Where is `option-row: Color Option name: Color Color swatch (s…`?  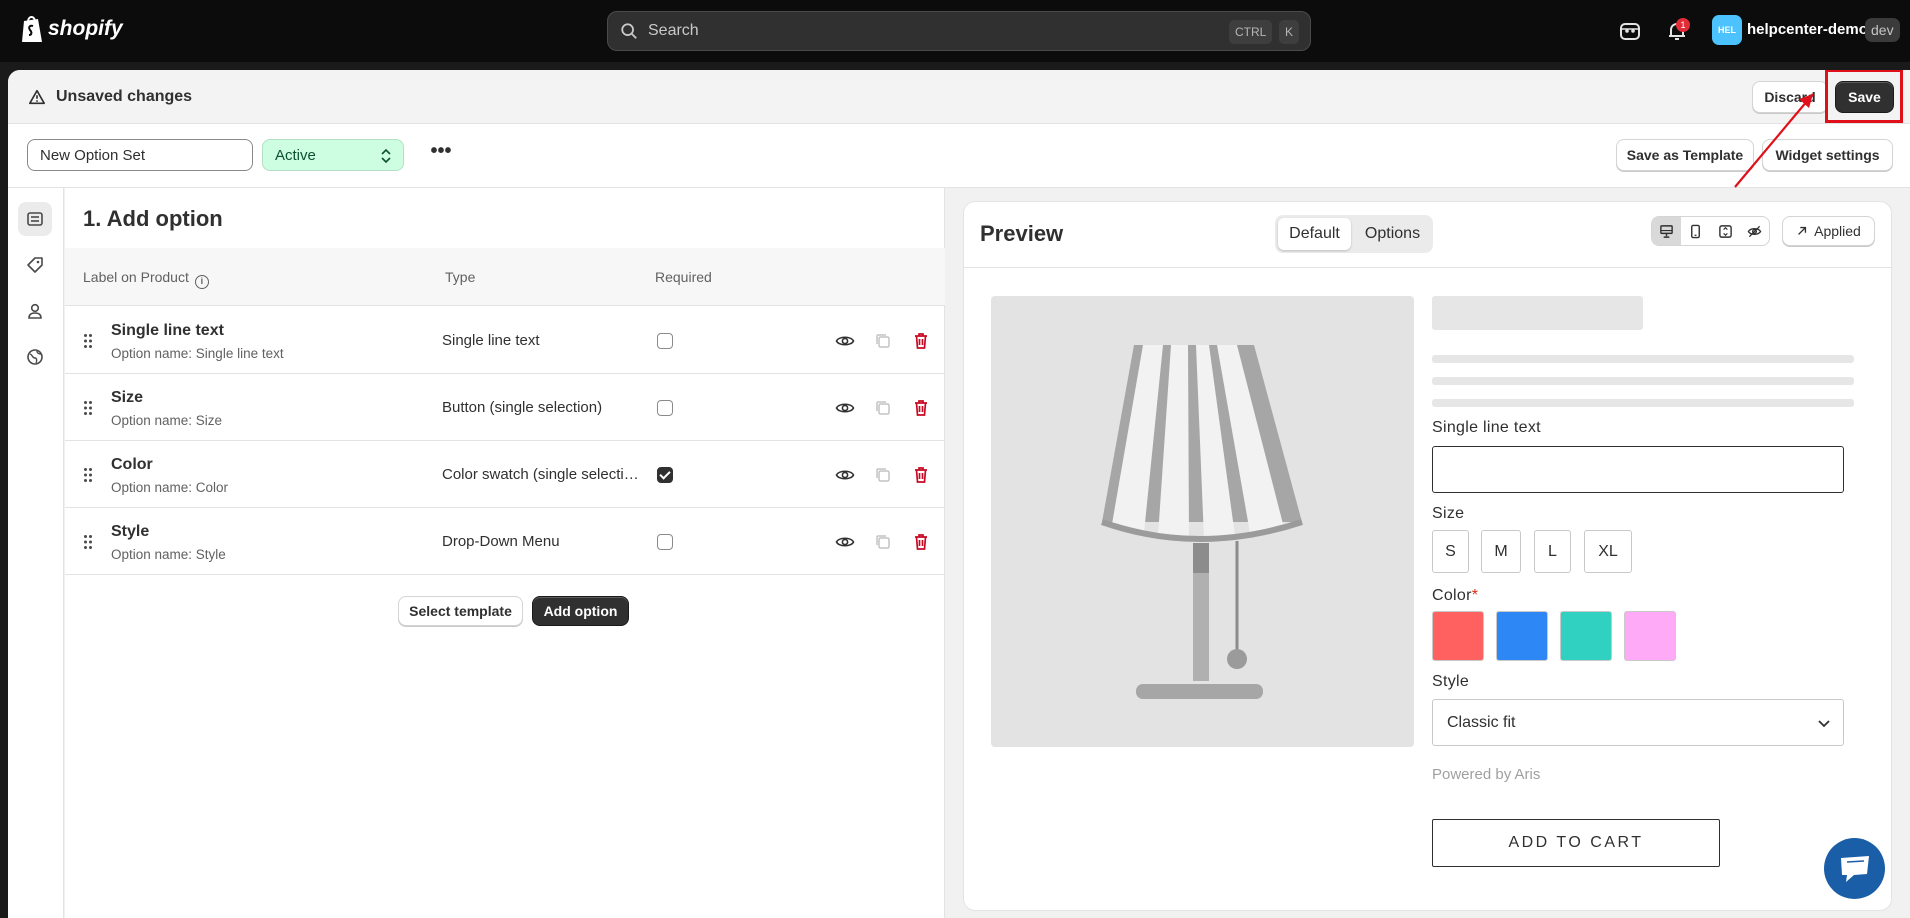
option-row: Color Option name: Color Color swatch (s… is located at coordinates (505, 474).